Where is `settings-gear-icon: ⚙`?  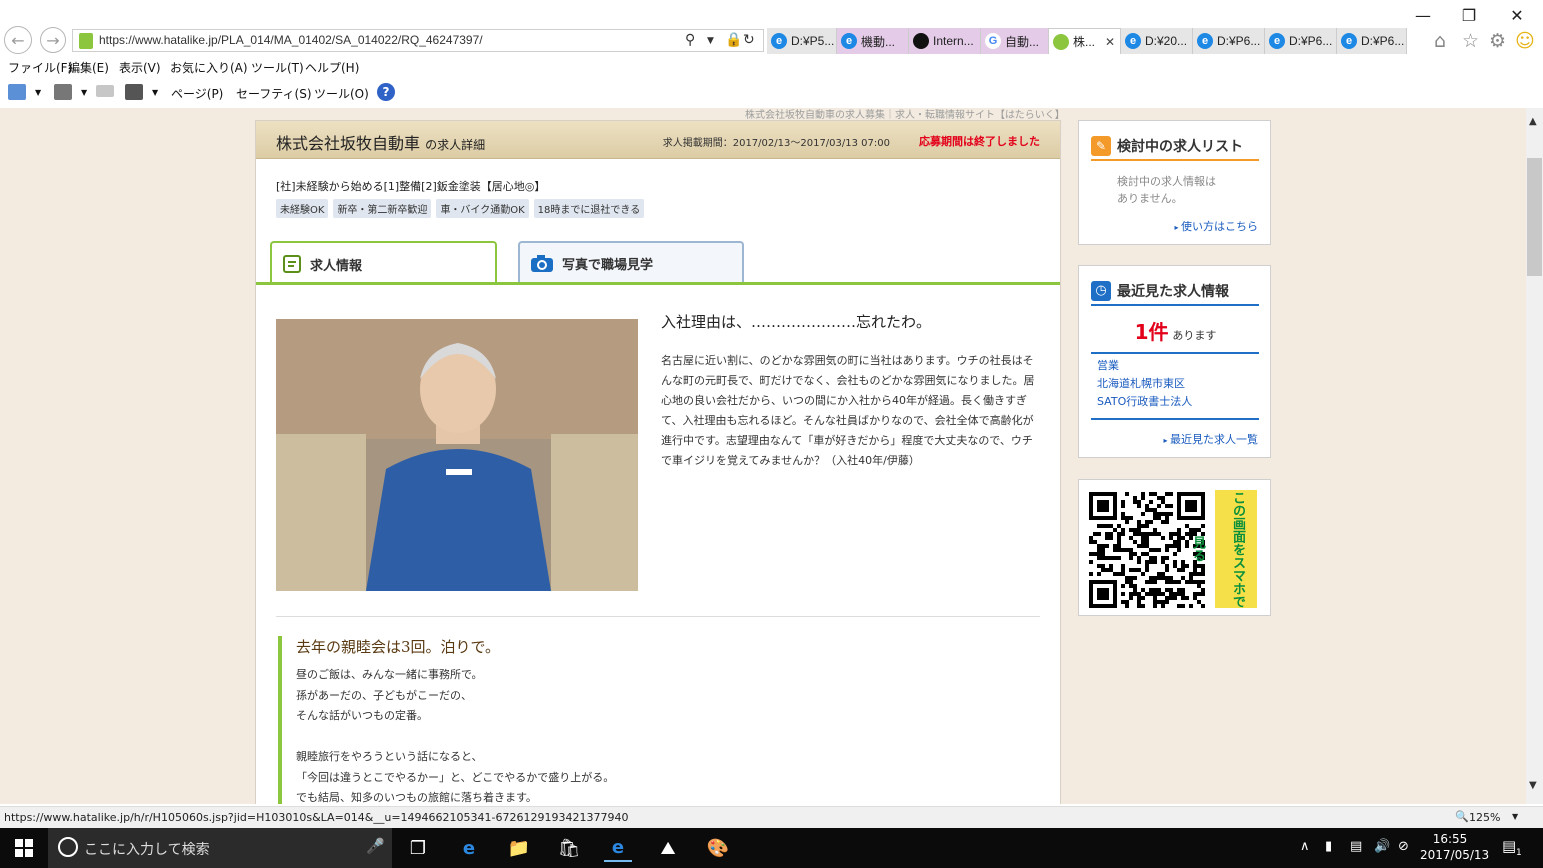
settings-gear-icon: ⚙ is located at coordinates (1497, 41).